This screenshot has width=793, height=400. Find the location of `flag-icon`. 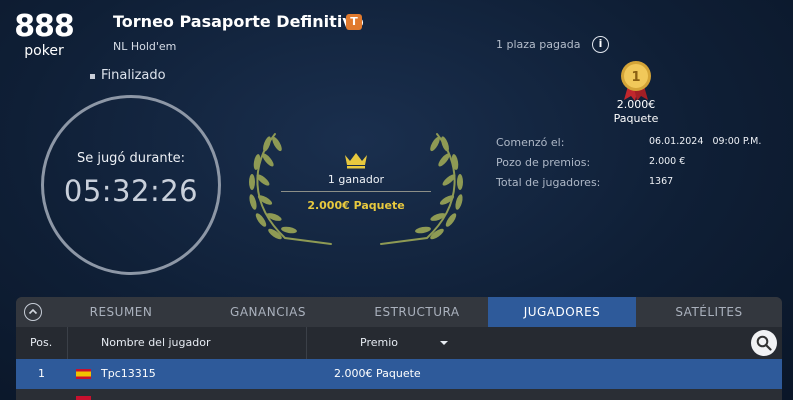

flag-icon is located at coordinates (83, 398).